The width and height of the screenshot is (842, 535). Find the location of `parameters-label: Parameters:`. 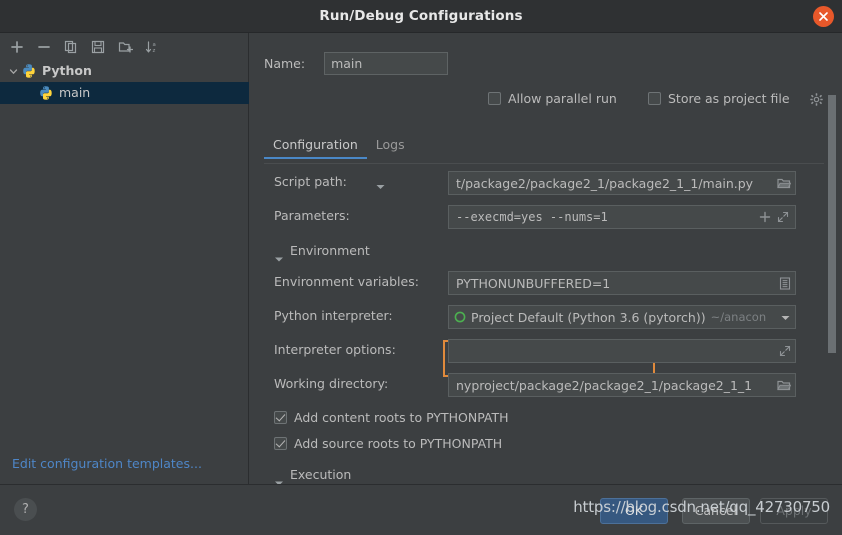

parameters-label: Parameters: is located at coordinates (312, 215).